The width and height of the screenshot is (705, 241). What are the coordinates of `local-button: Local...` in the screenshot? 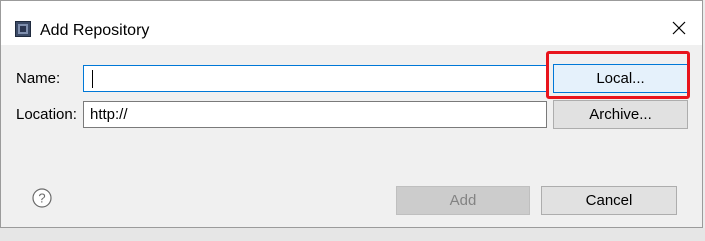 It's located at (620, 78).